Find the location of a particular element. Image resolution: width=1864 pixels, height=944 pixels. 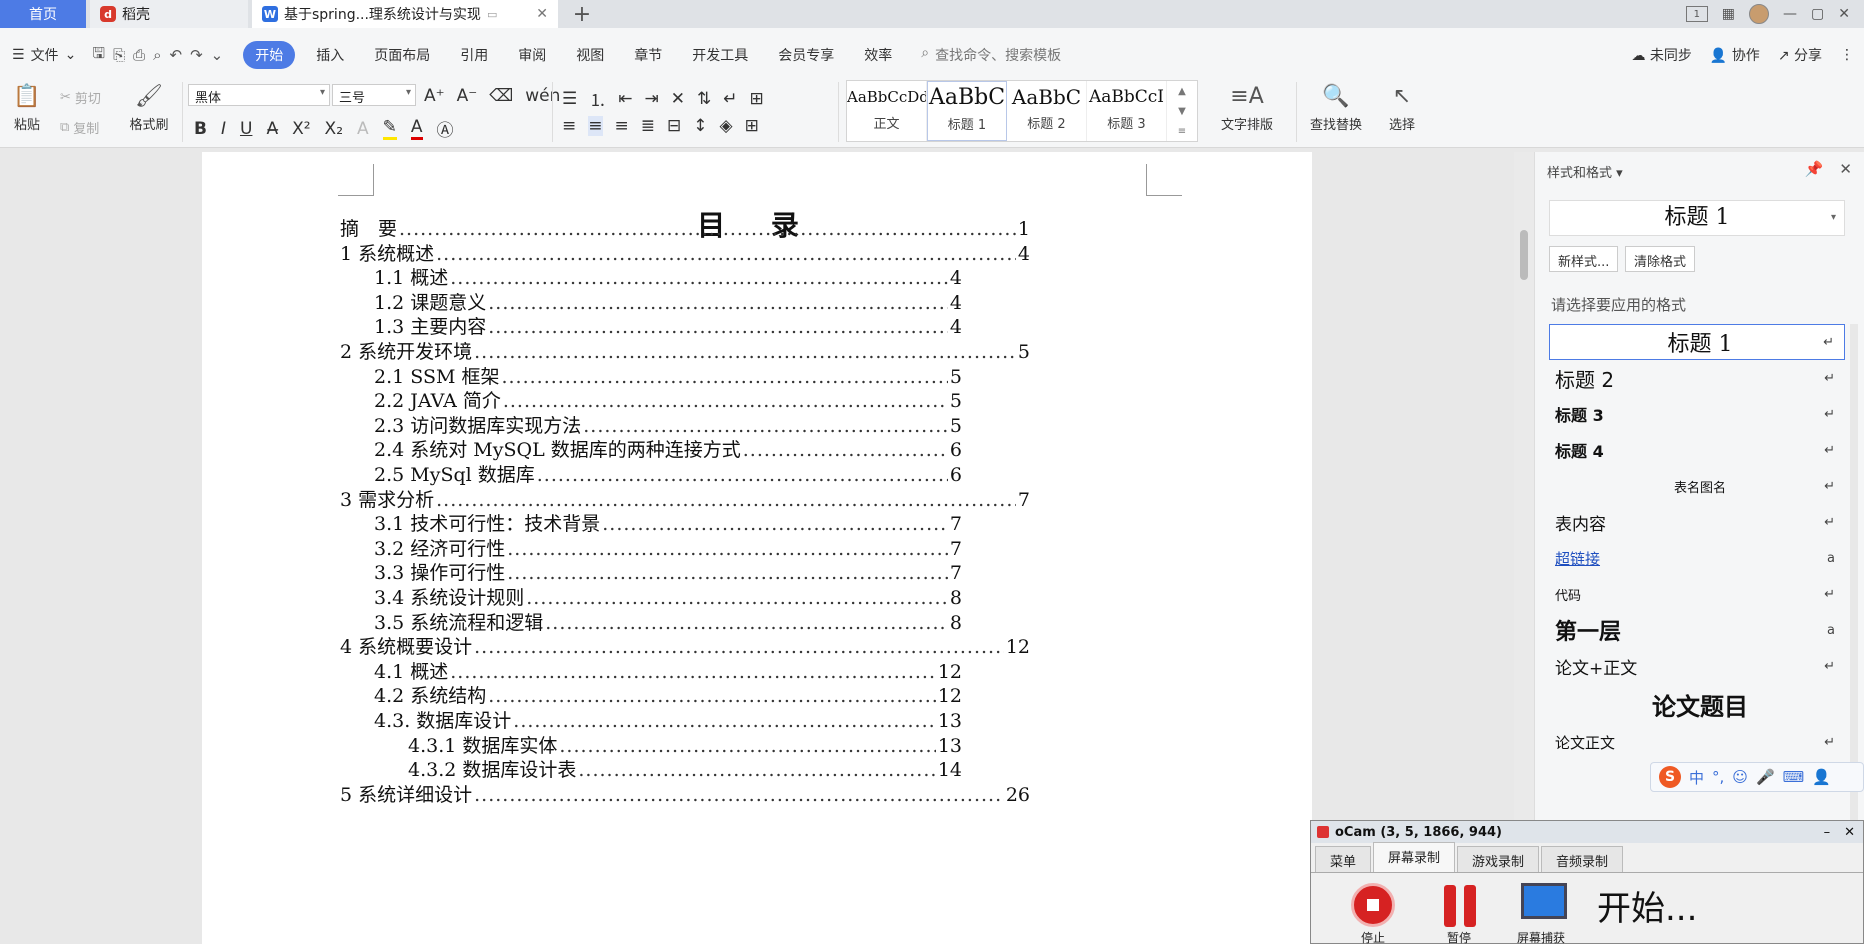

format-painter-button: 🖌 格式刷 is located at coordinates (149, 108).